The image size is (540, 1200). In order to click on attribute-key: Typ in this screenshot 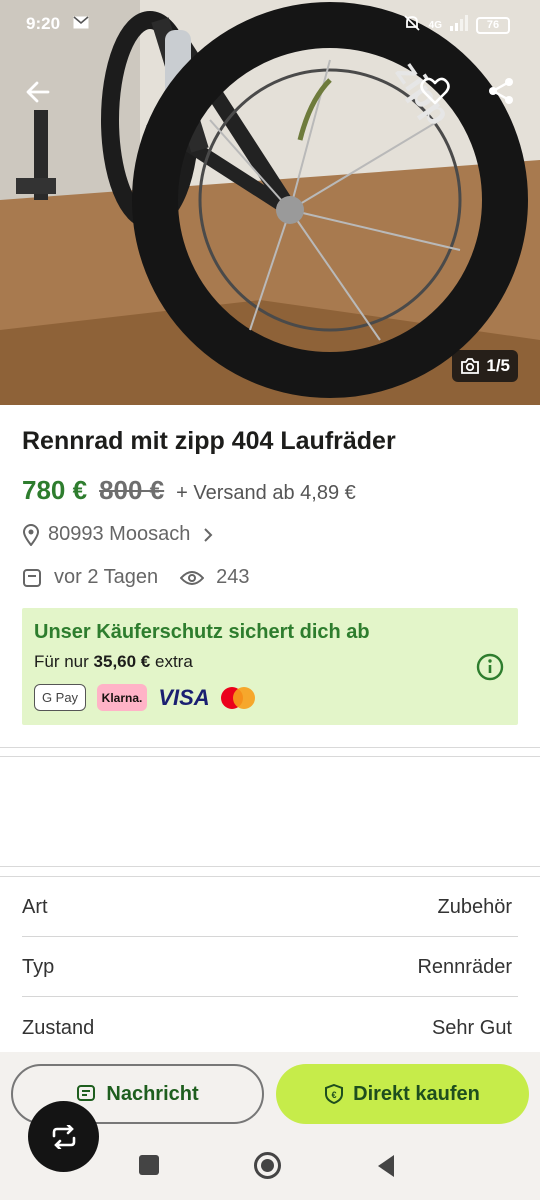, I will do `click(38, 966)`.